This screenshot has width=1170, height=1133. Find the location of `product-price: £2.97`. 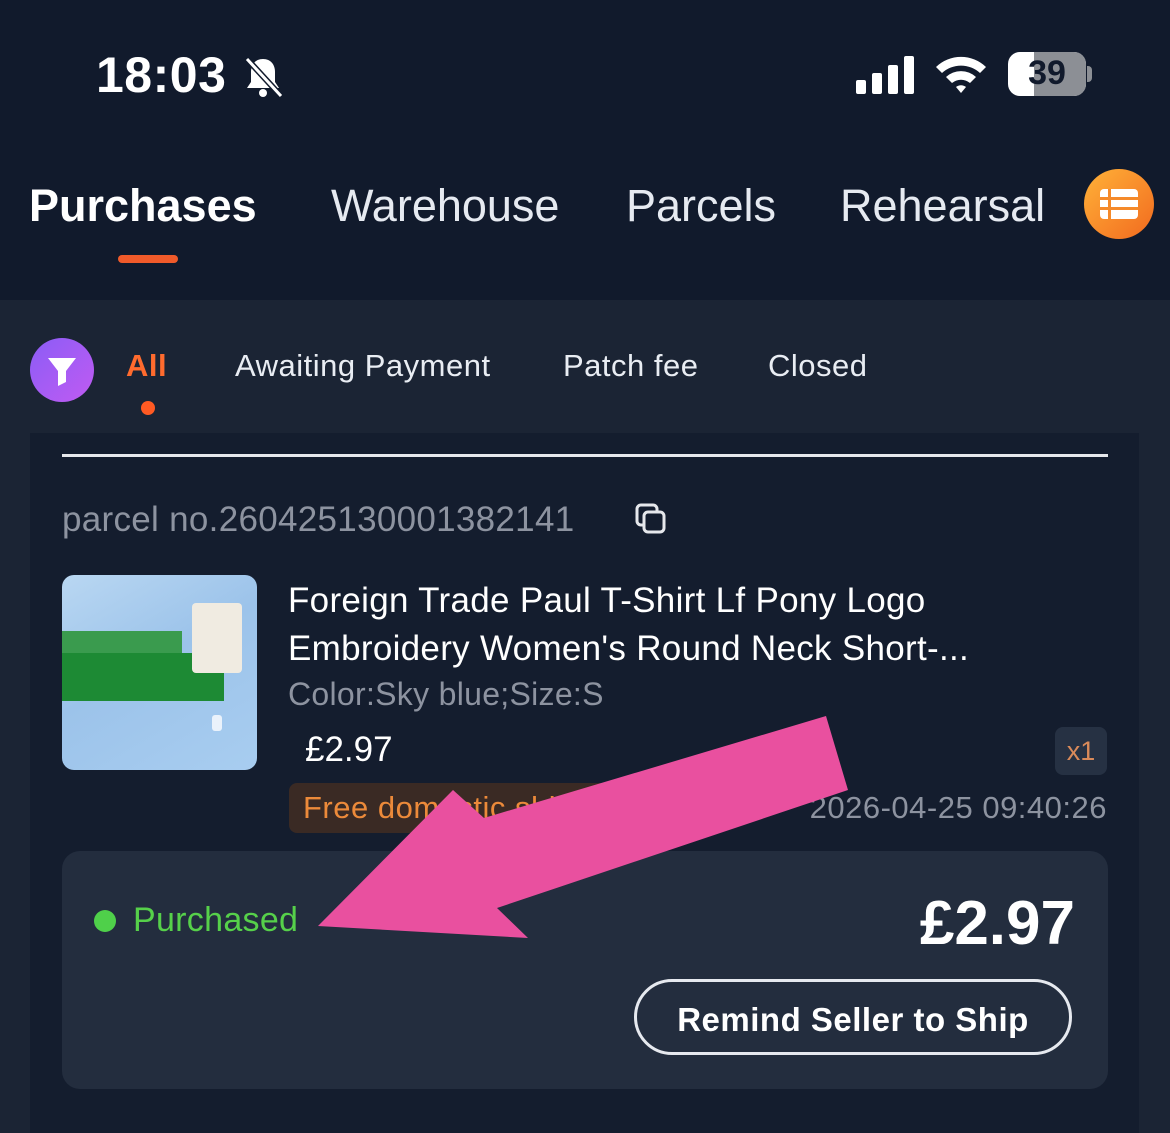

product-price: £2.97 is located at coordinates (349, 749).